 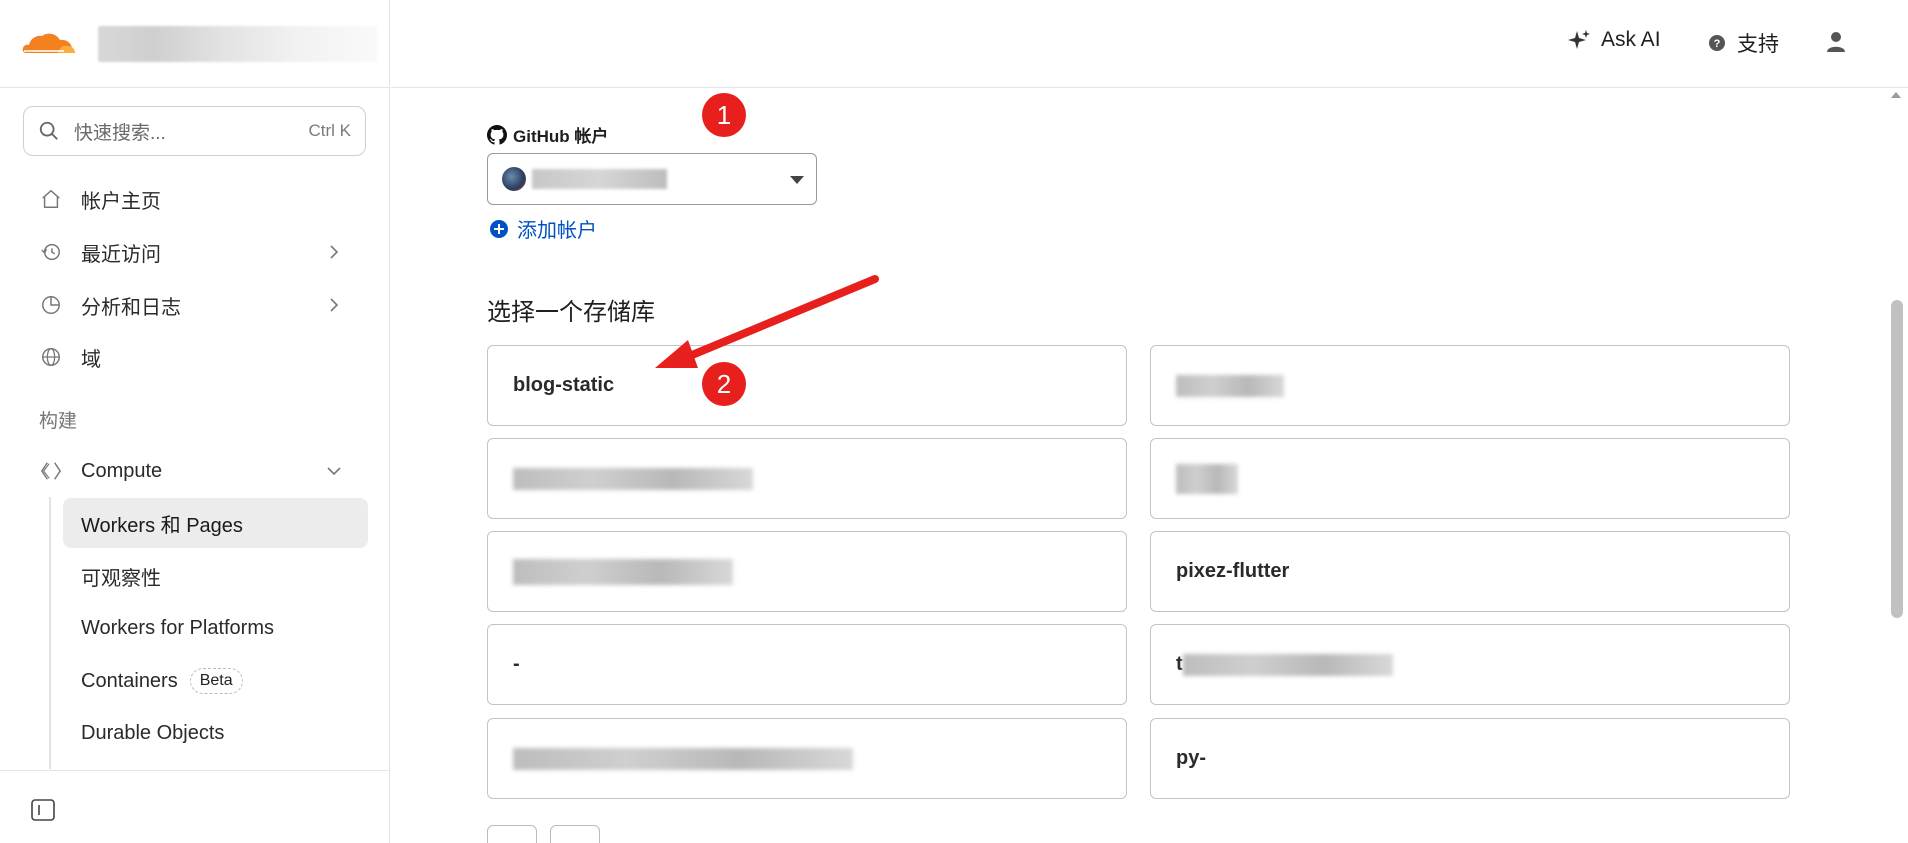 What do you see at coordinates (195, 806) in the screenshot?
I see `sidebar-footer` at bounding box center [195, 806].